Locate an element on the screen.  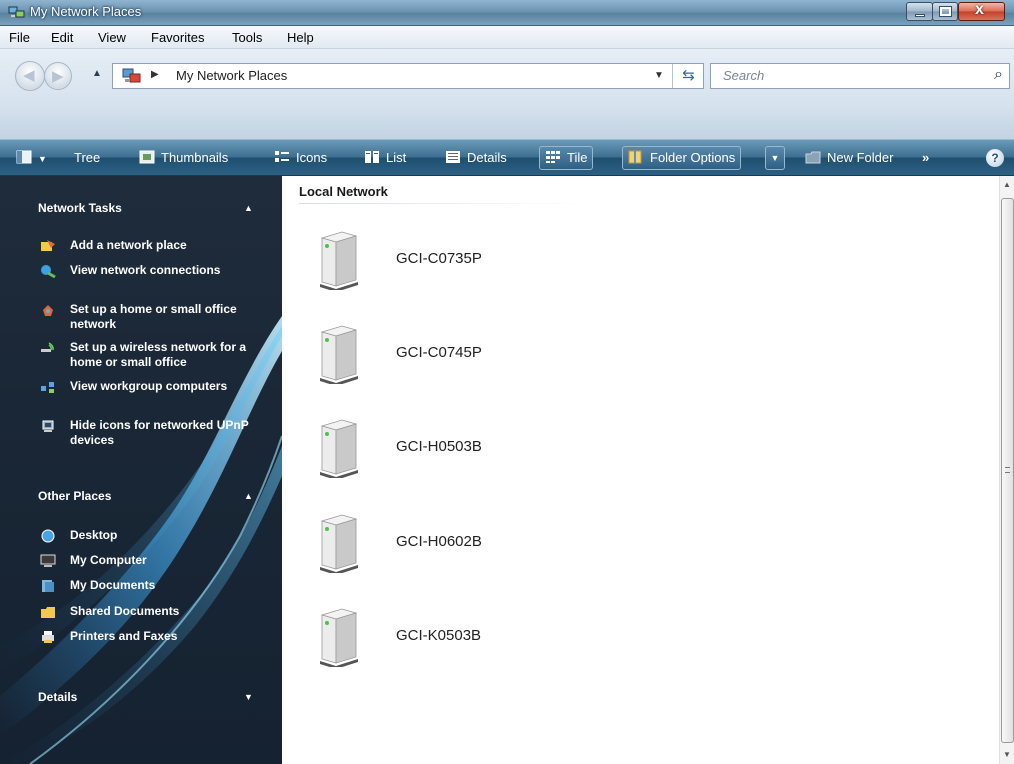
menu-bar: File Edit View Favorites Tools Help is located at coordinates (507, 37).